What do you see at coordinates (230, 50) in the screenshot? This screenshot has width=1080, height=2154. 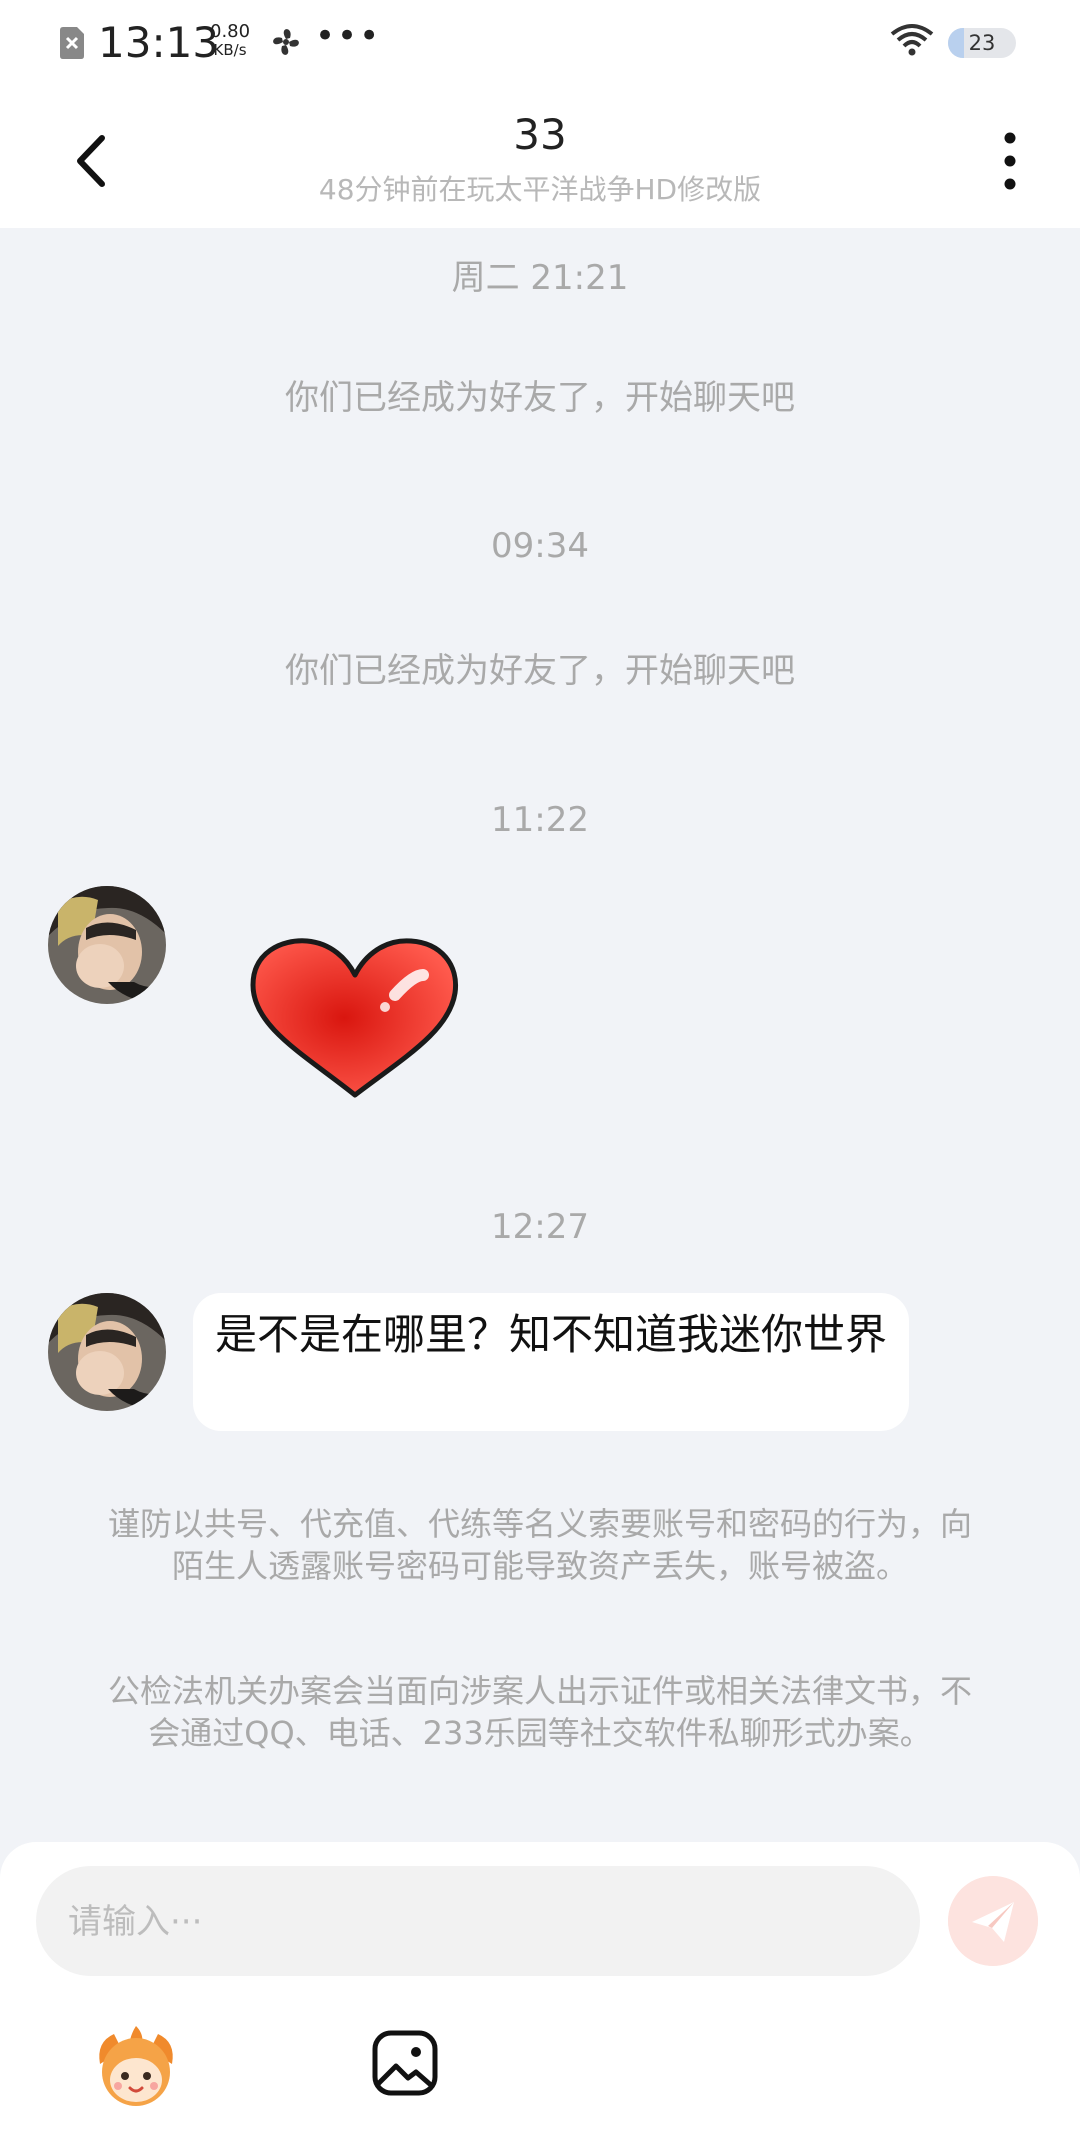 I see `network-speed-unit: KB/s` at bounding box center [230, 50].